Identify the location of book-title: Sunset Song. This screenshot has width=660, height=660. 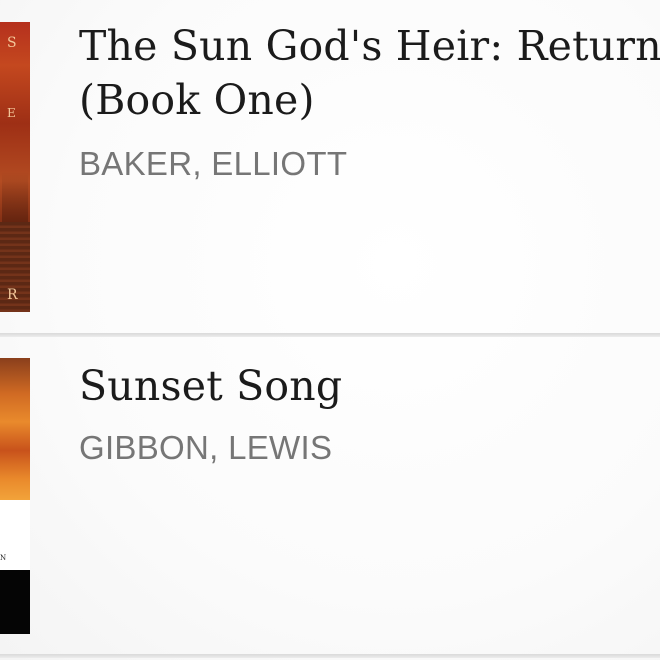
(210, 386).